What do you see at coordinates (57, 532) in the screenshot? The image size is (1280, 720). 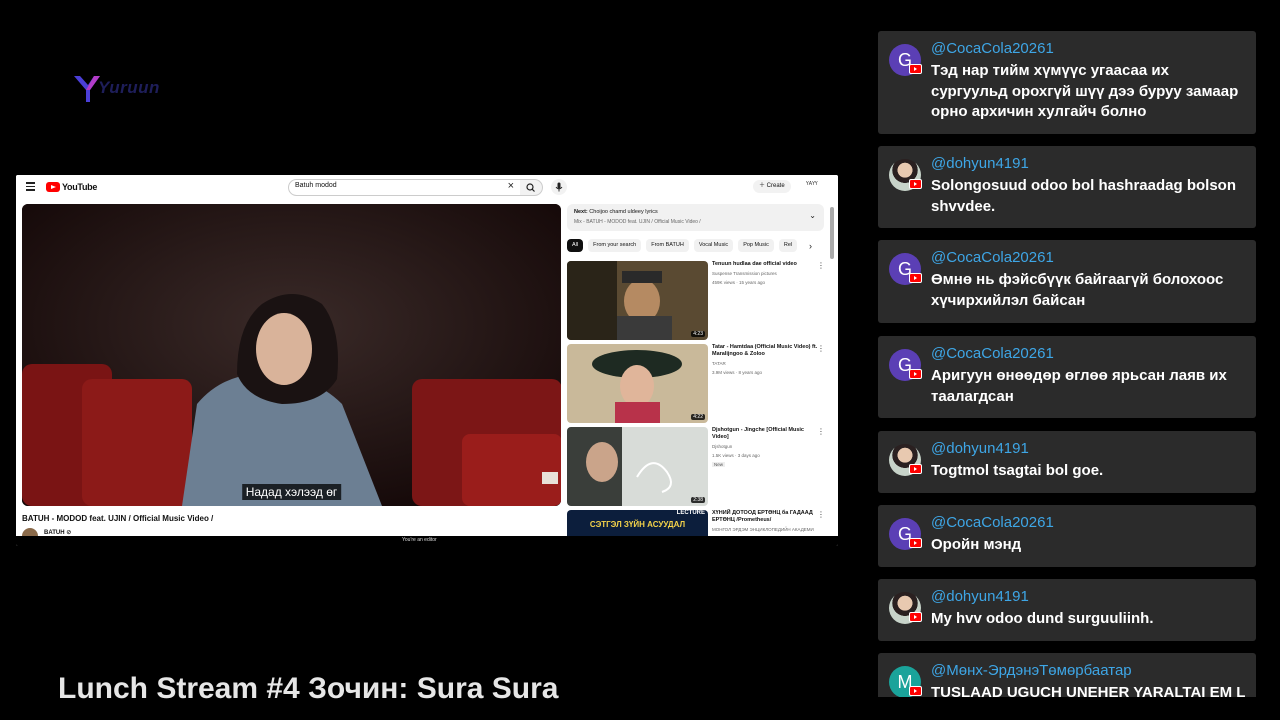 I see `channel-name: BATUH ⊘` at bounding box center [57, 532].